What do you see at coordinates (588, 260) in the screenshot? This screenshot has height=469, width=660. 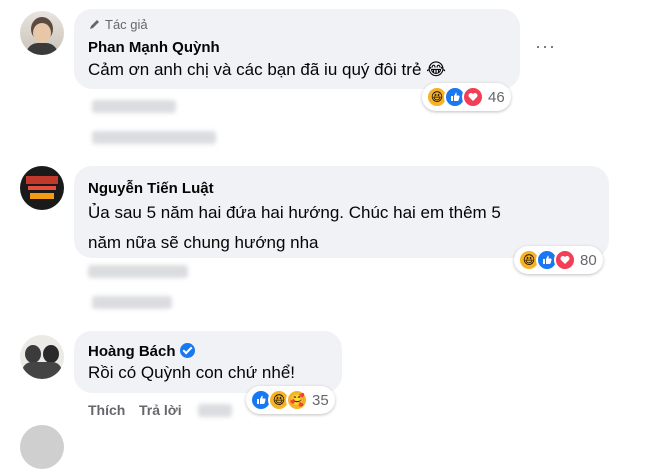 I see `reaction-count: 80` at bounding box center [588, 260].